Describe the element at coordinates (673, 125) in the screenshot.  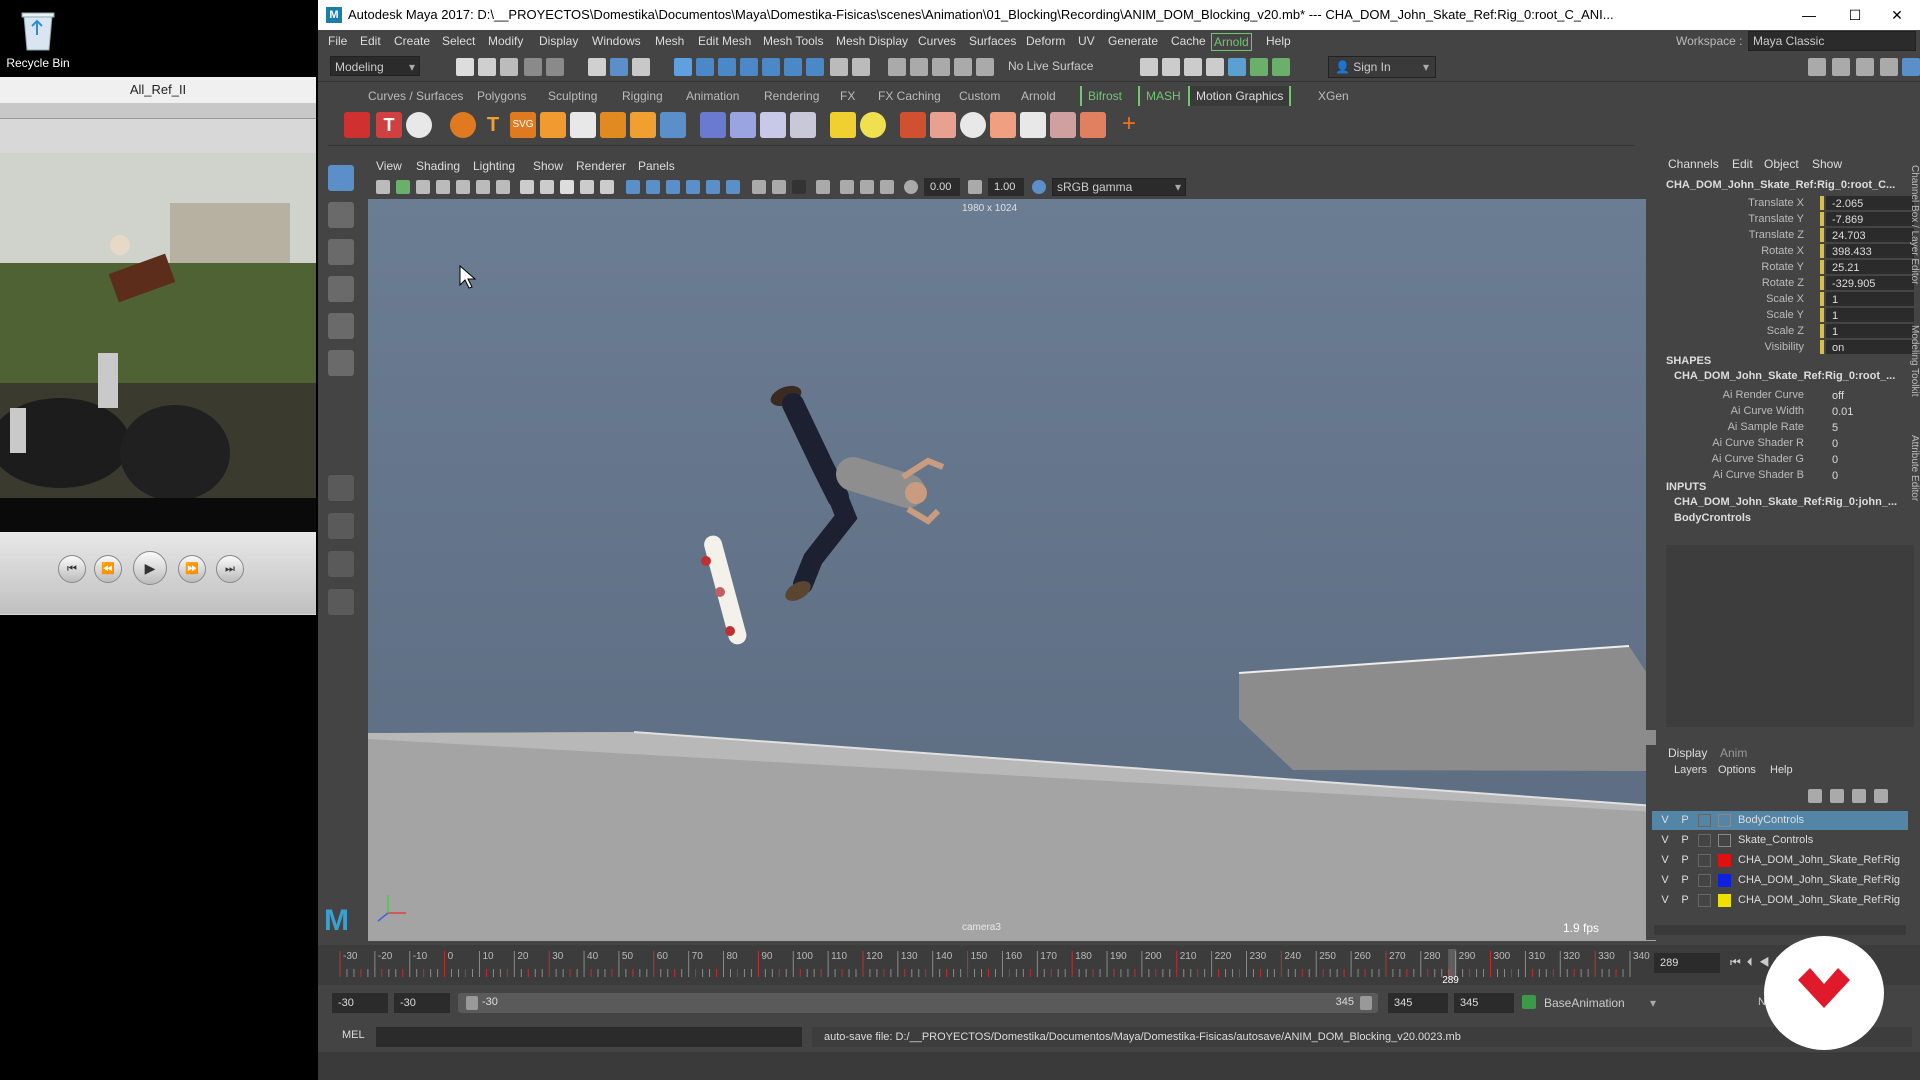
I see `shelf-sweep-icon` at that location.